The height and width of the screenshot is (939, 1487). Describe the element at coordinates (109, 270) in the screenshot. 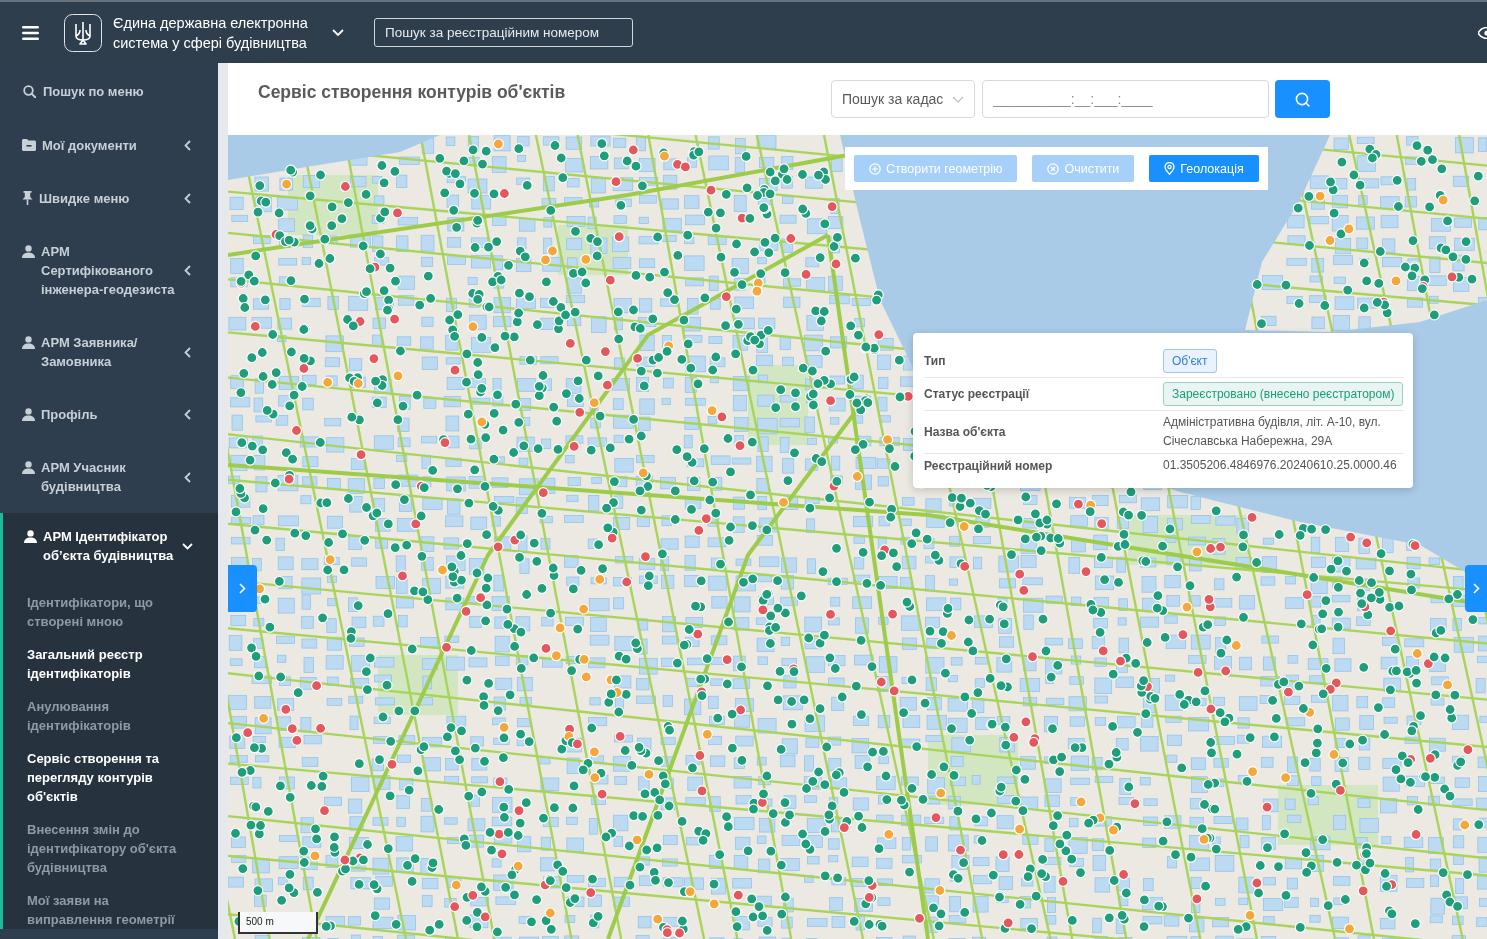

I see `sidebar-menu-item: АРМ Сертифікованого інженера-геодезиста` at that location.